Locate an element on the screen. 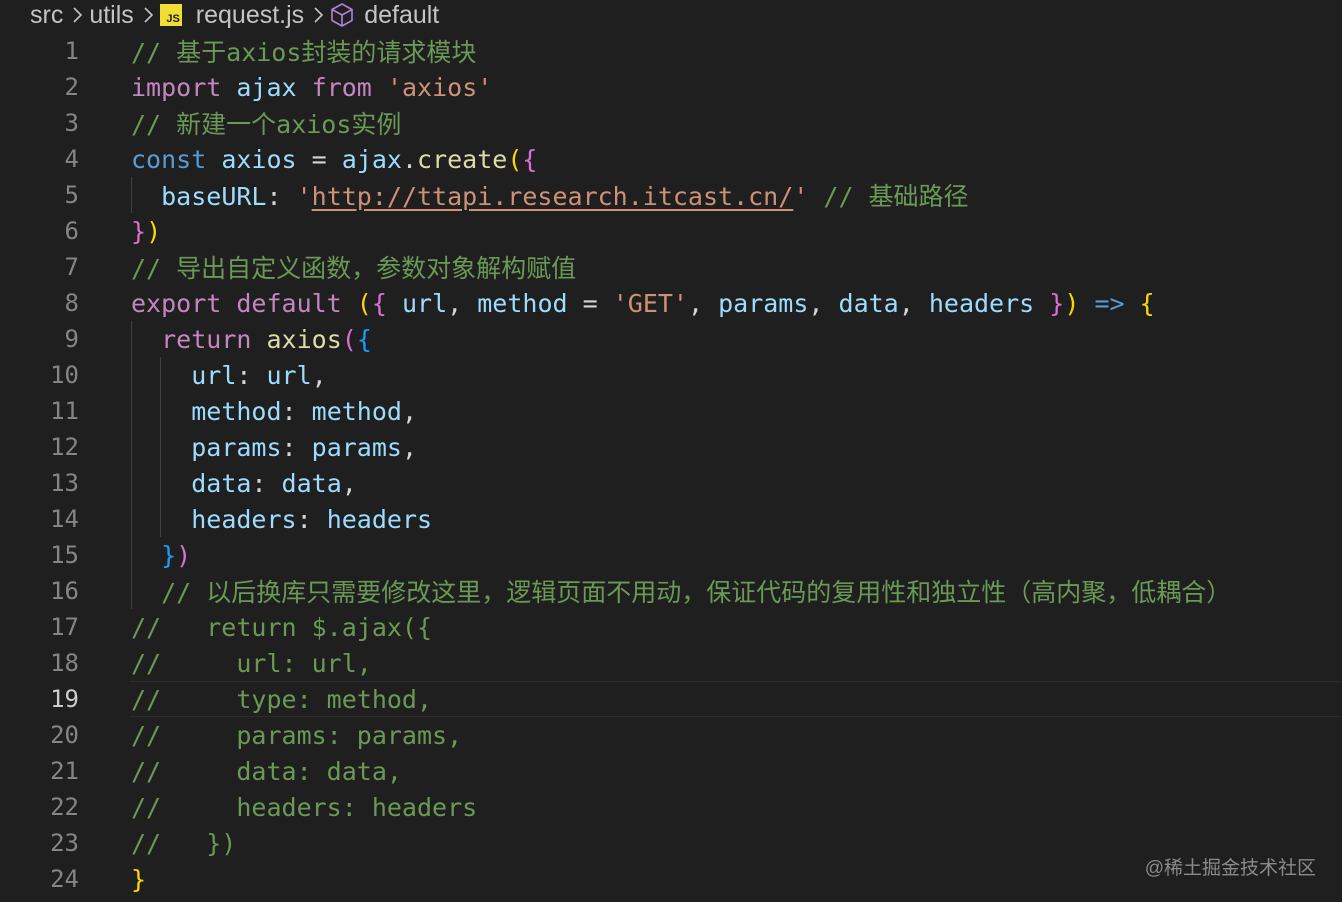 Image resolution: width=1342 pixels, height=902 pixels. code-token: = is located at coordinates (590, 303).